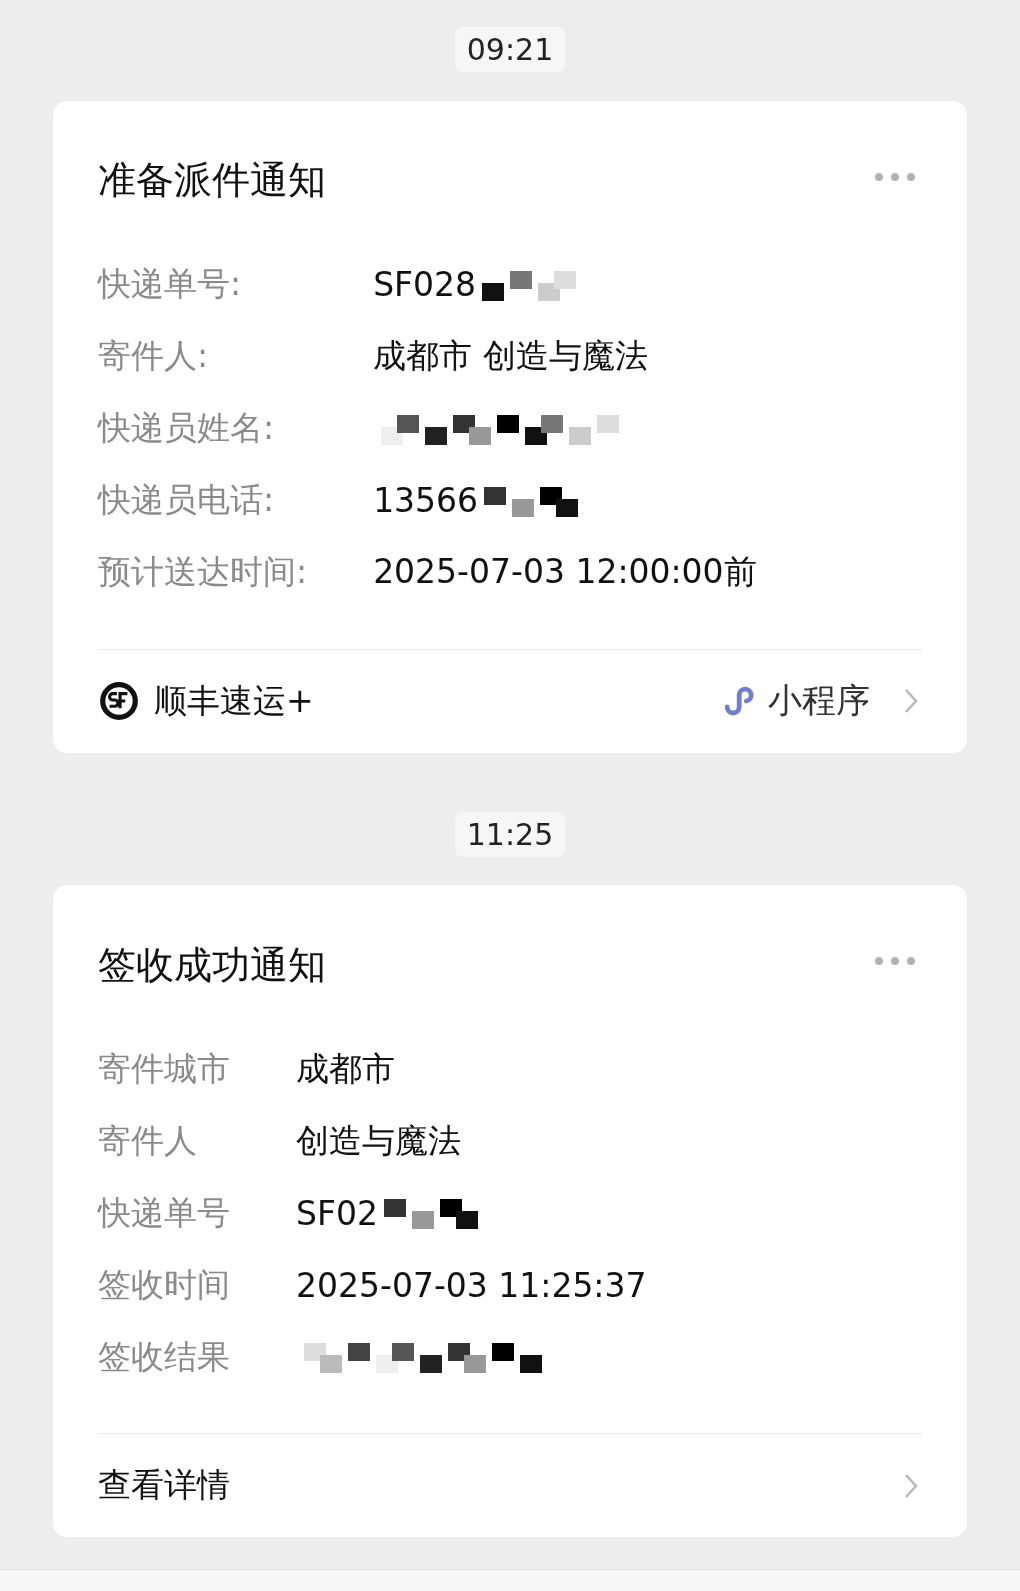 The image size is (1020, 1591). Describe the element at coordinates (819, 701) in the screenshot. I see `mini-program-label: 小程序` at that location.